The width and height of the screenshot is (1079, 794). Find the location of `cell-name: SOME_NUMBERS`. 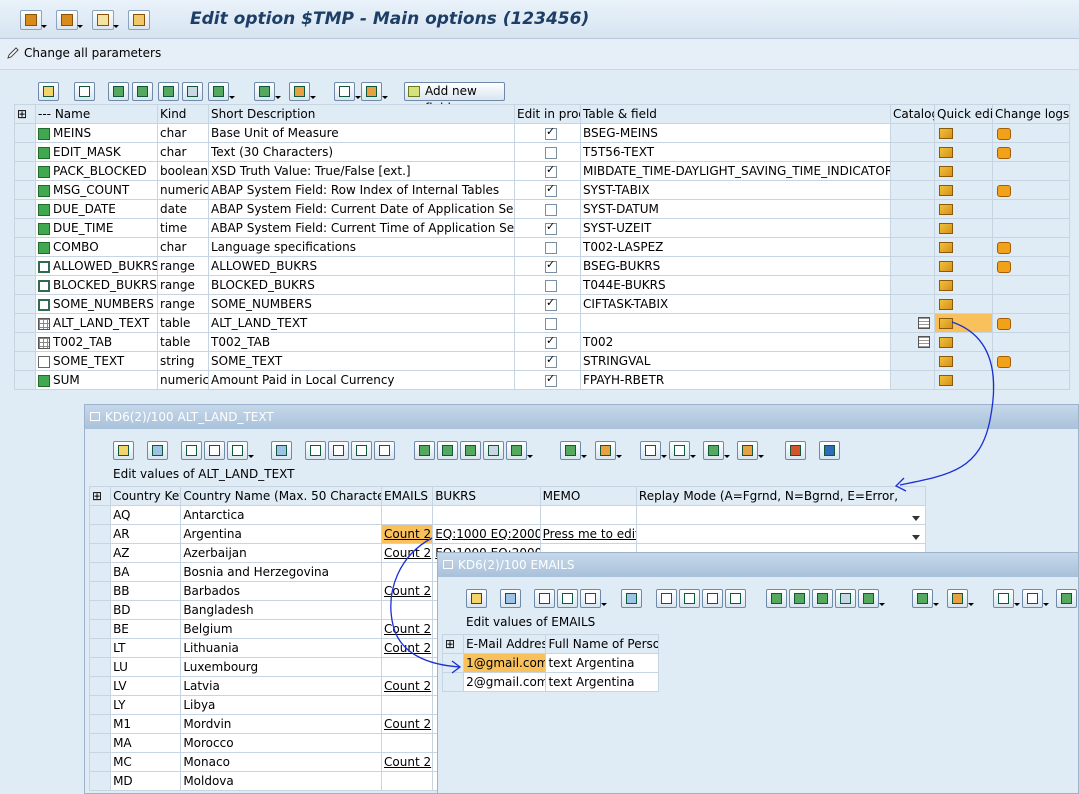

cell-name: SOME_NUMBERS is located at coordinates (96, 304).